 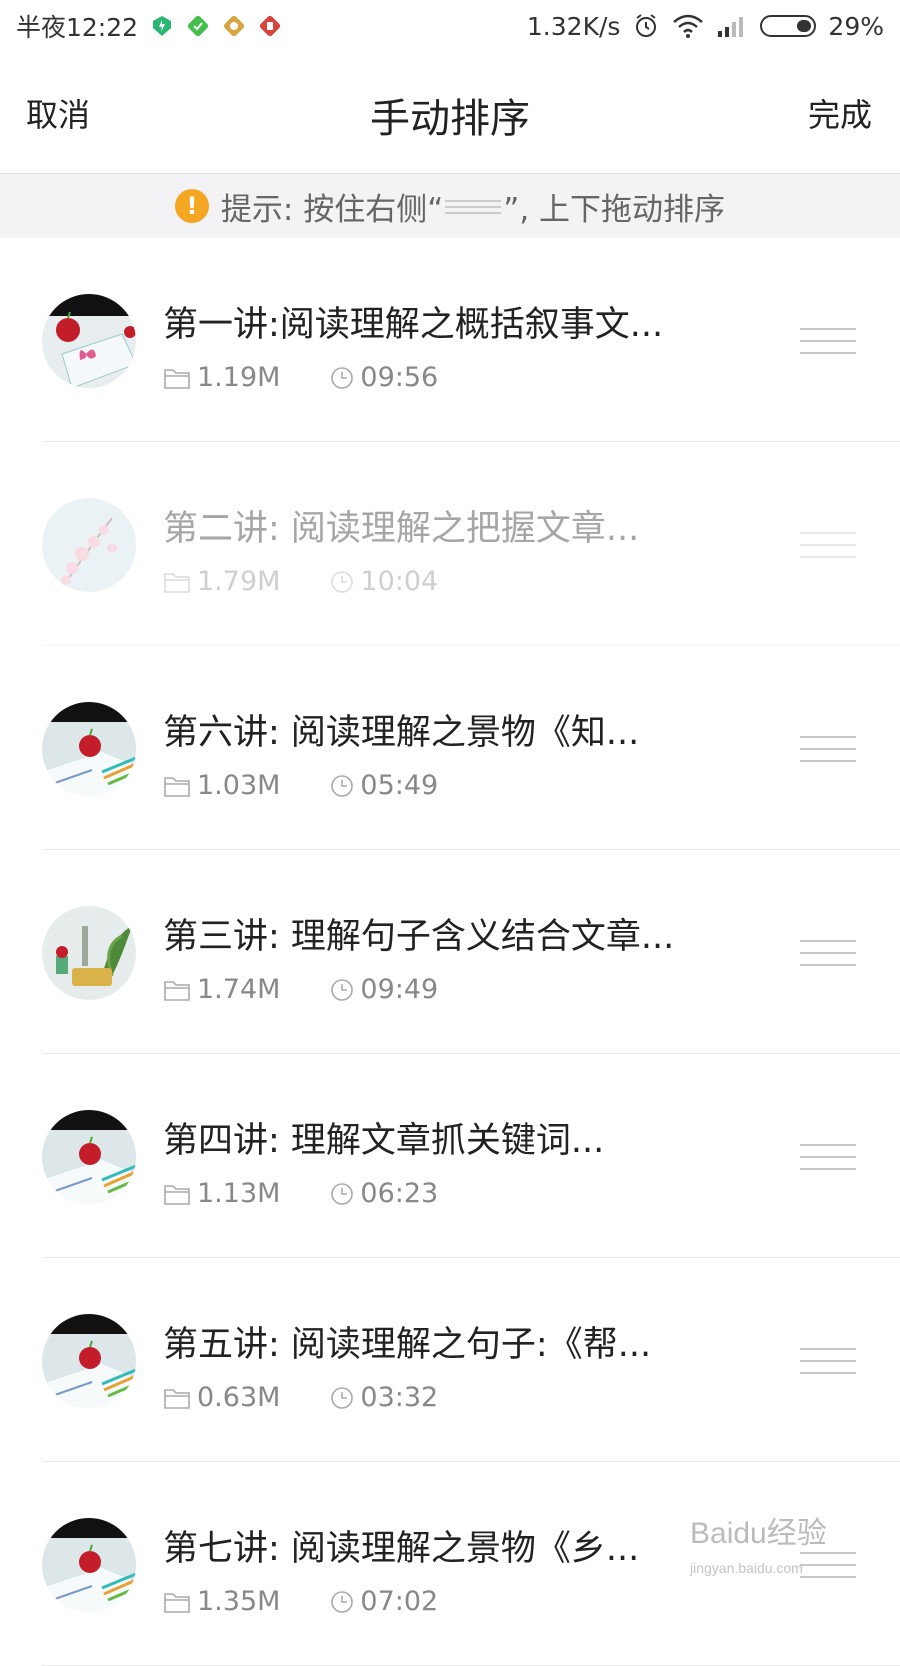 I want to click on status-bar: 半夜12:22 1.32K/s 29%, so click(x=450, y=26).